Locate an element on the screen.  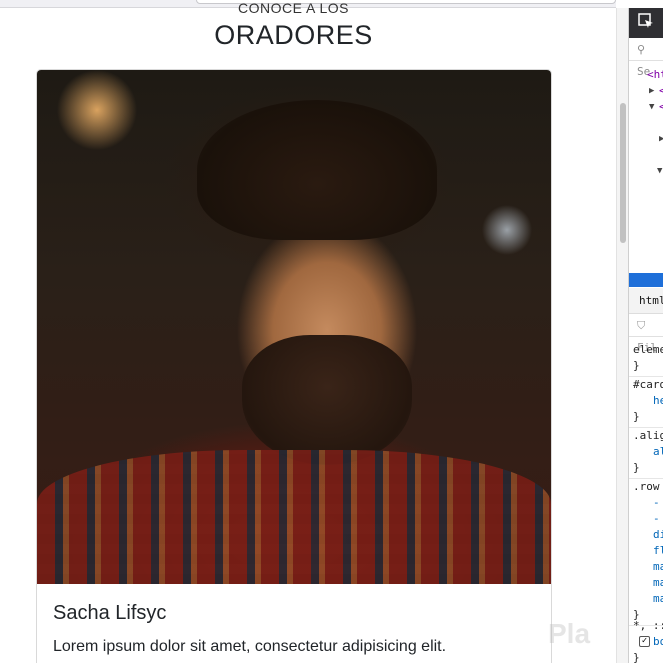
css-rule-selector: .alig is located at coordinates (648, 436).